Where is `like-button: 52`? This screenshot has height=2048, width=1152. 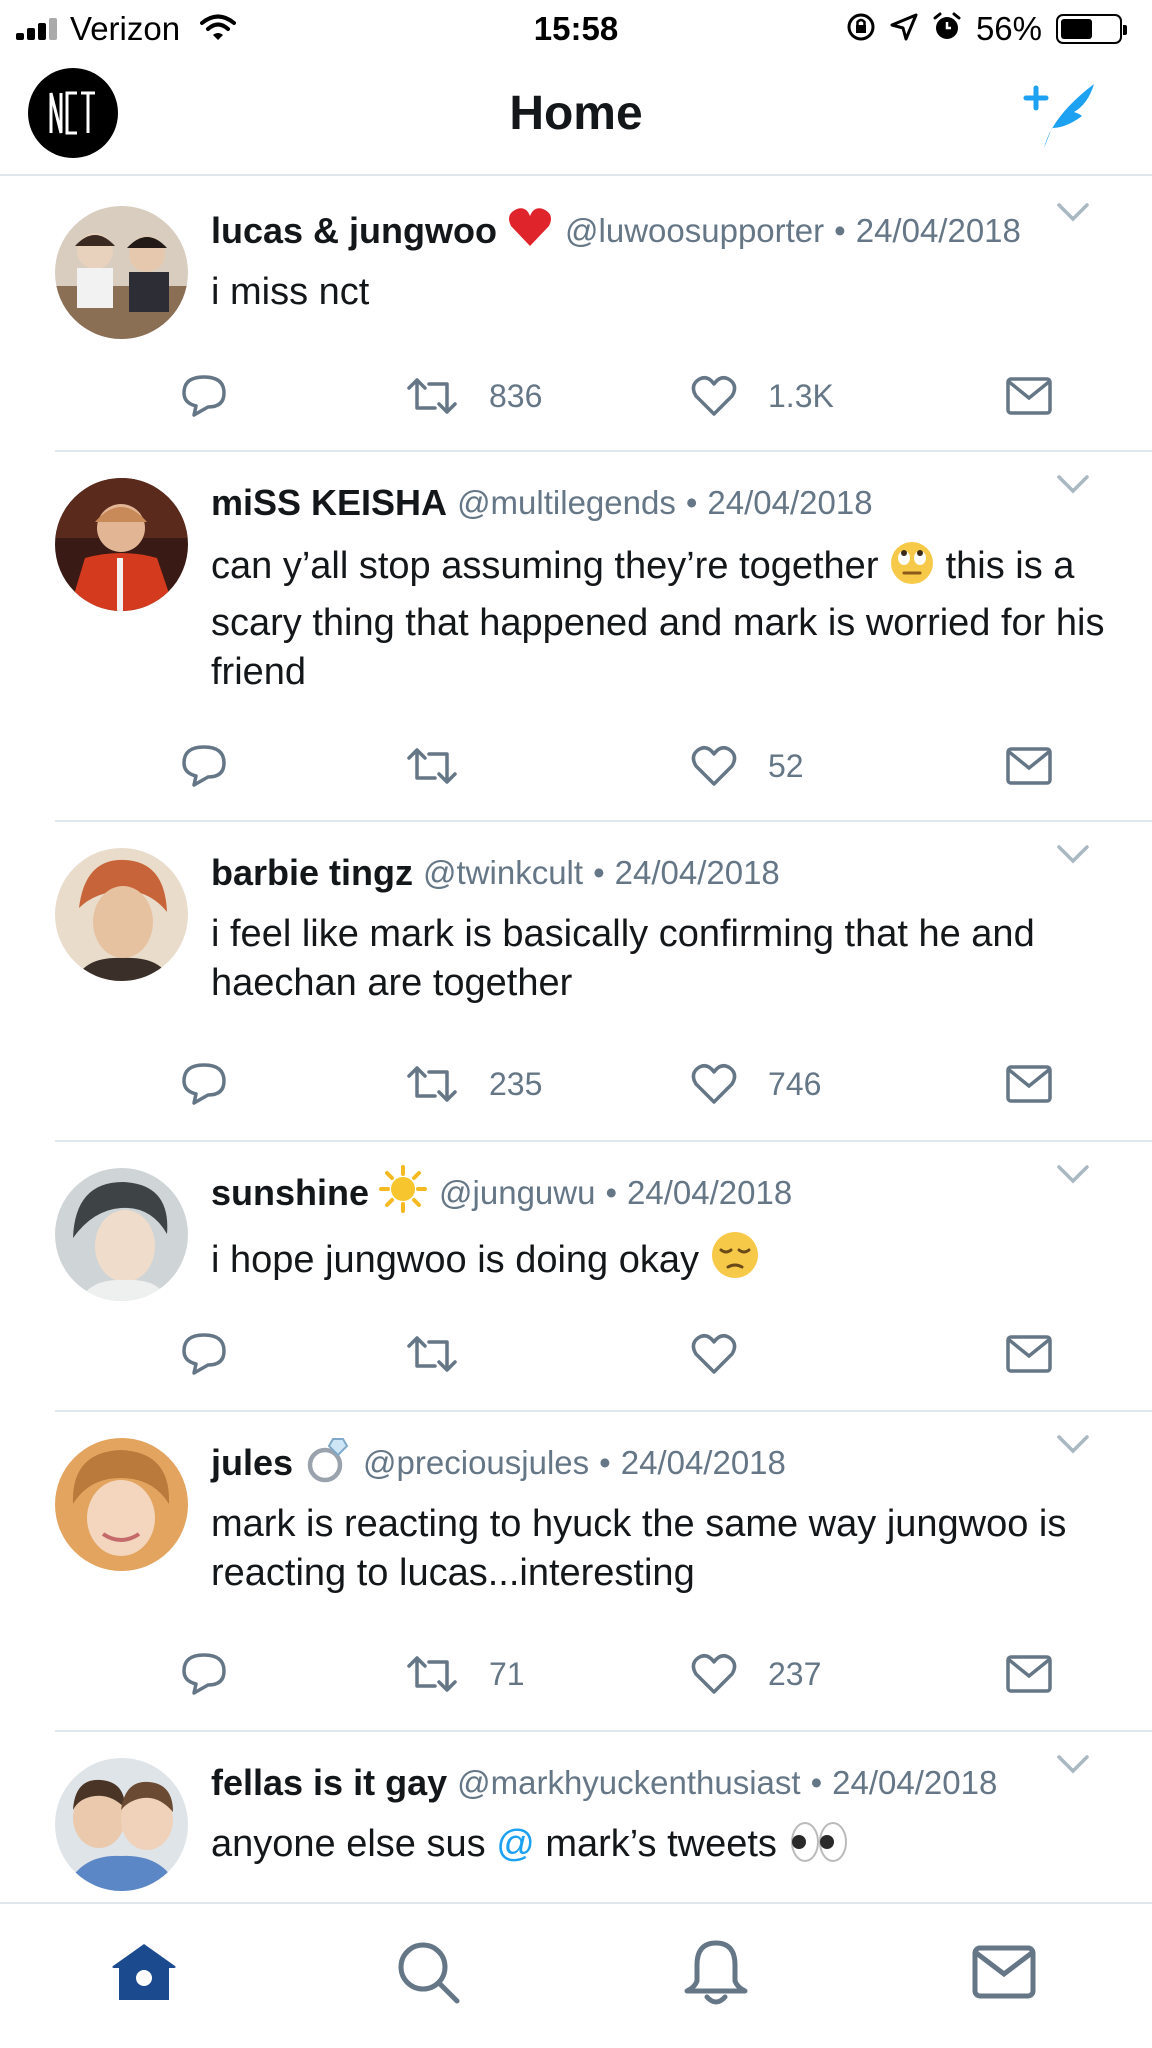 like-button: 52 is located at coordinates (747, 766).